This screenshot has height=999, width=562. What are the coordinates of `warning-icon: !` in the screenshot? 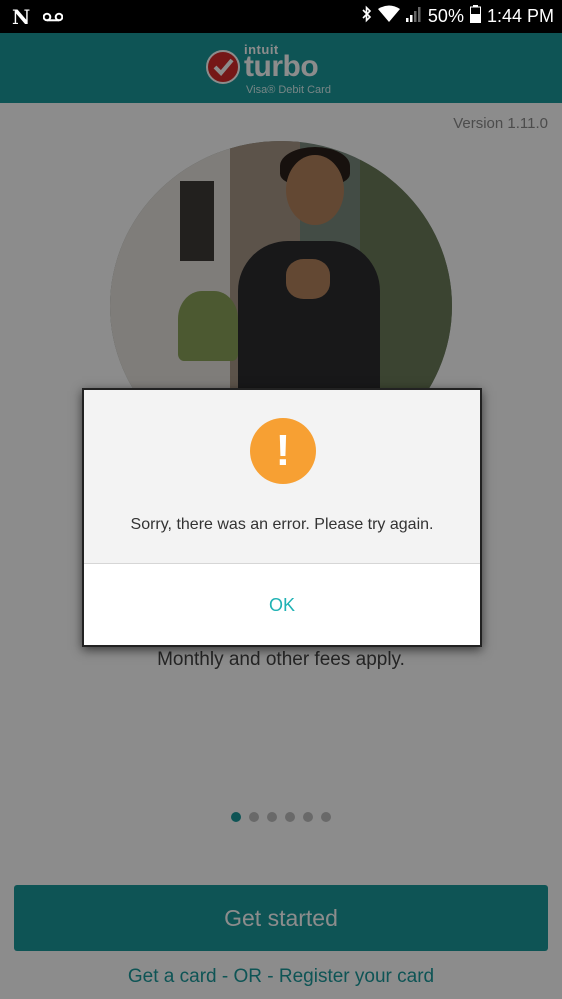 It's located at (283, 451).